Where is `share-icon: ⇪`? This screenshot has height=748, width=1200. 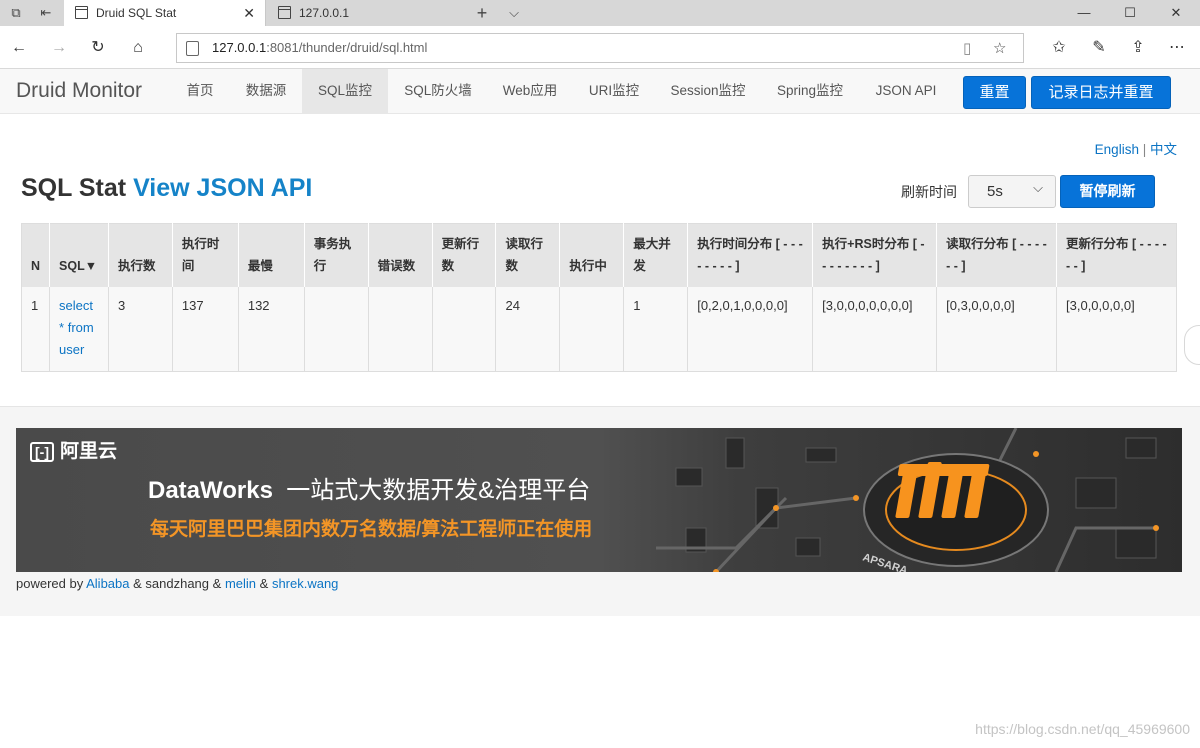
share-icon: ⇪ is located at coordinates (1138, 48).